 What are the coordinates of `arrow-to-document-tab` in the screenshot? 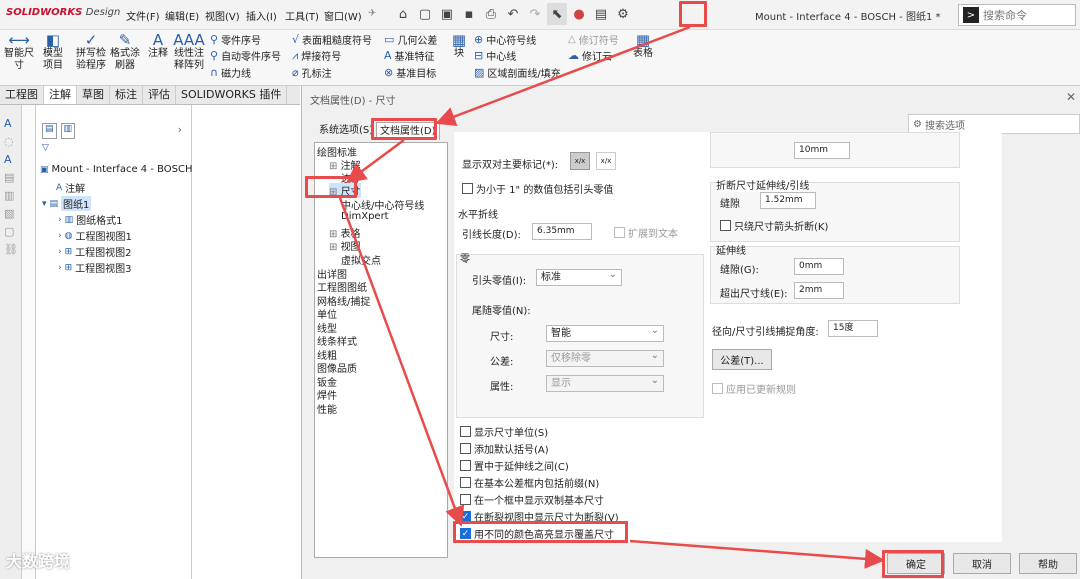 It's located at (563, 76).